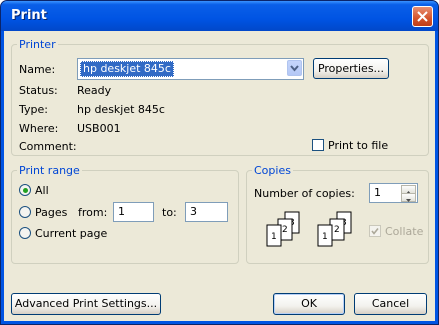  I want to click on cancel-button: Cancel, so click(390, 304).